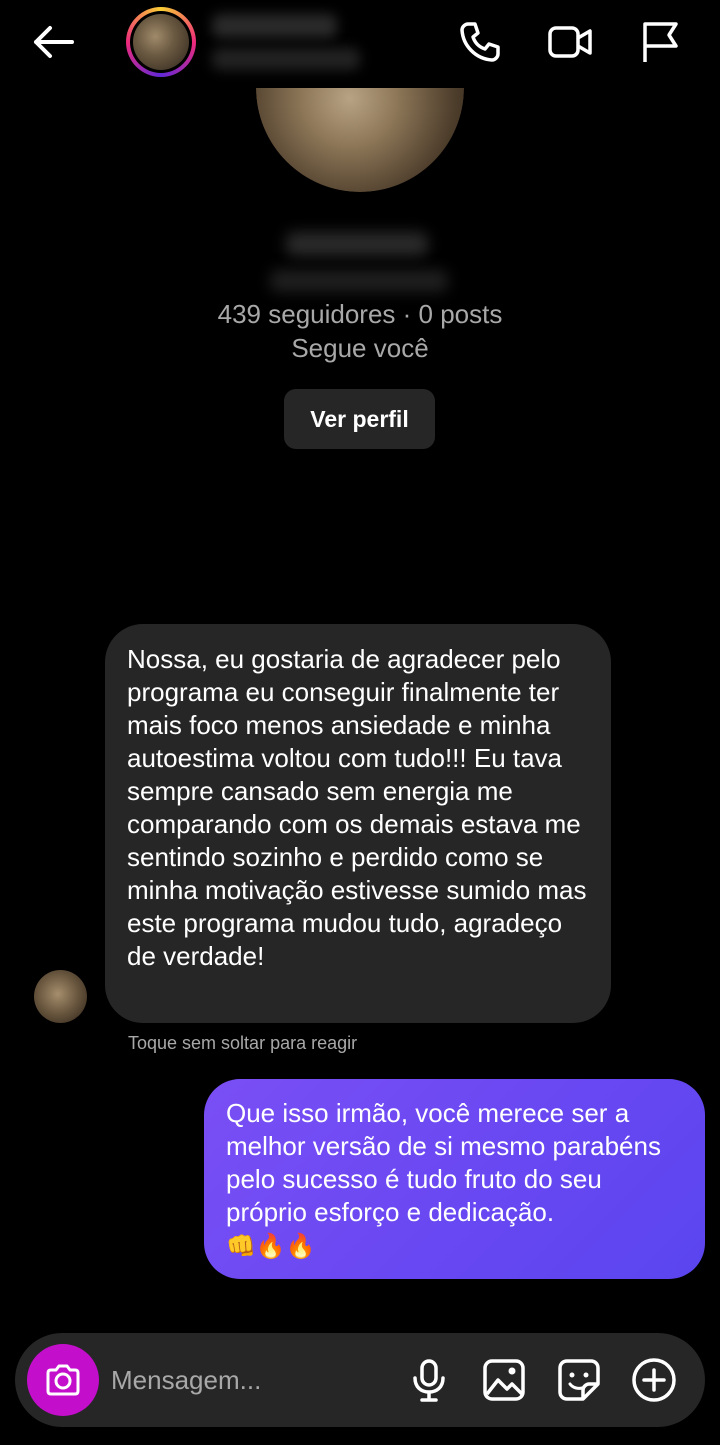  Describe the element at coordinates (286, 59) in the screenshot. I see `contact-username-redacted` at that location.